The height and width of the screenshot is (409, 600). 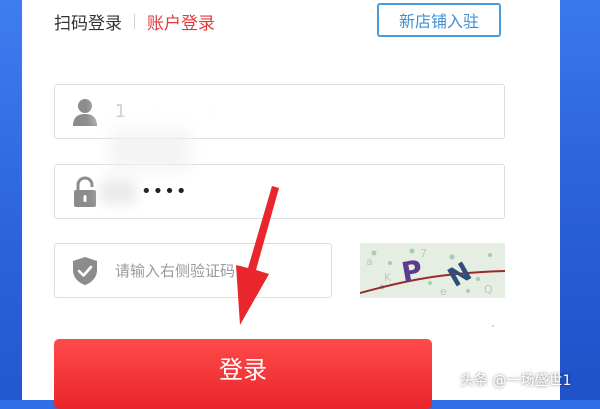 I want to click on login-button: 登录, so click(x=243, y=374).